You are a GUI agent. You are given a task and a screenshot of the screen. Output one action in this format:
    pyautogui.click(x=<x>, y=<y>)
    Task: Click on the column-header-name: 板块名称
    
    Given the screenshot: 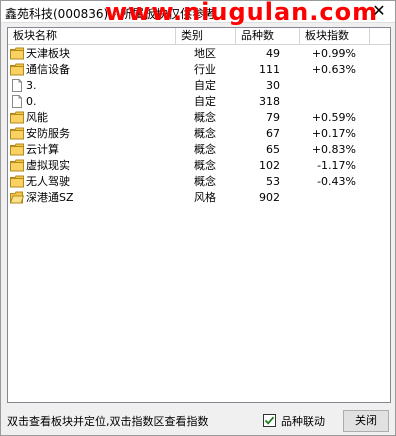 What is the action you would take?
    pyautogui.click(x=92, y=36)
    